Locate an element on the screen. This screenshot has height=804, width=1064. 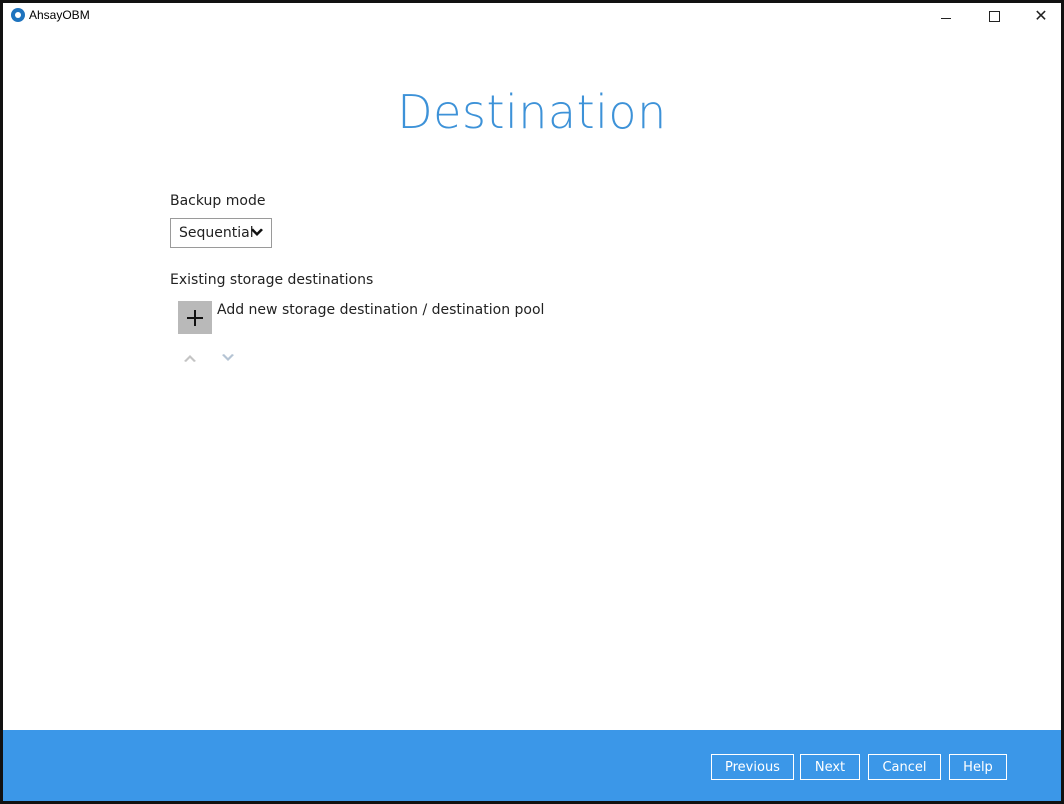
minimize-button is located at coordinates (946, 16).